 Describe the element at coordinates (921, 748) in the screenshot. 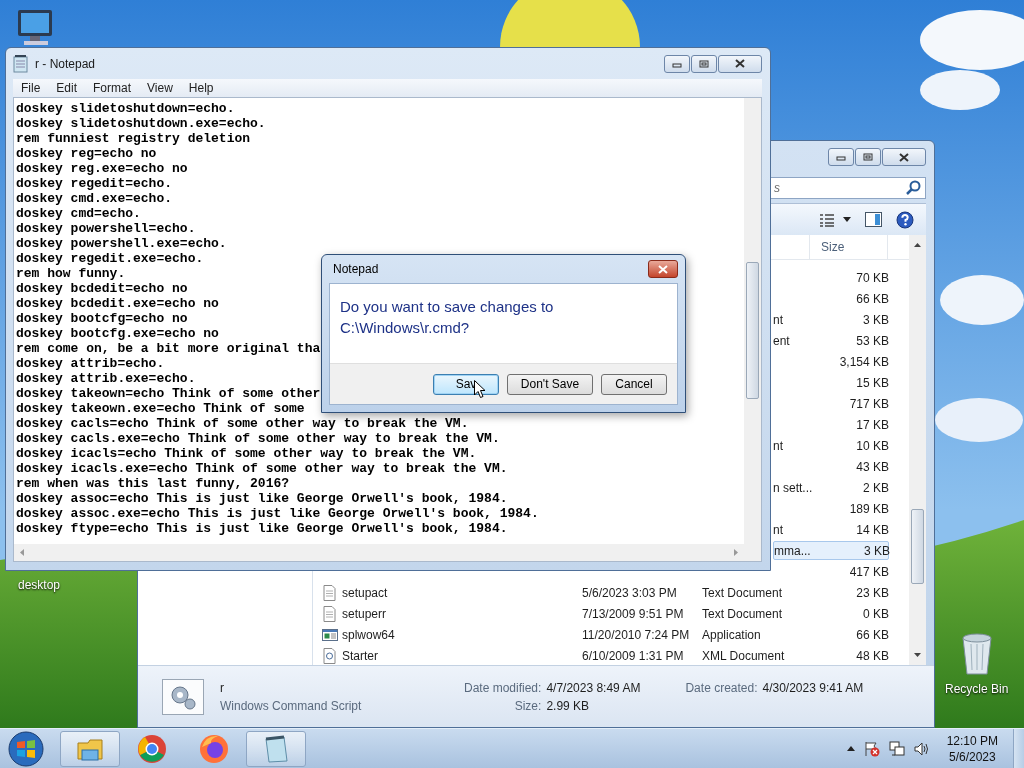

I see `volume-icon` at that location.